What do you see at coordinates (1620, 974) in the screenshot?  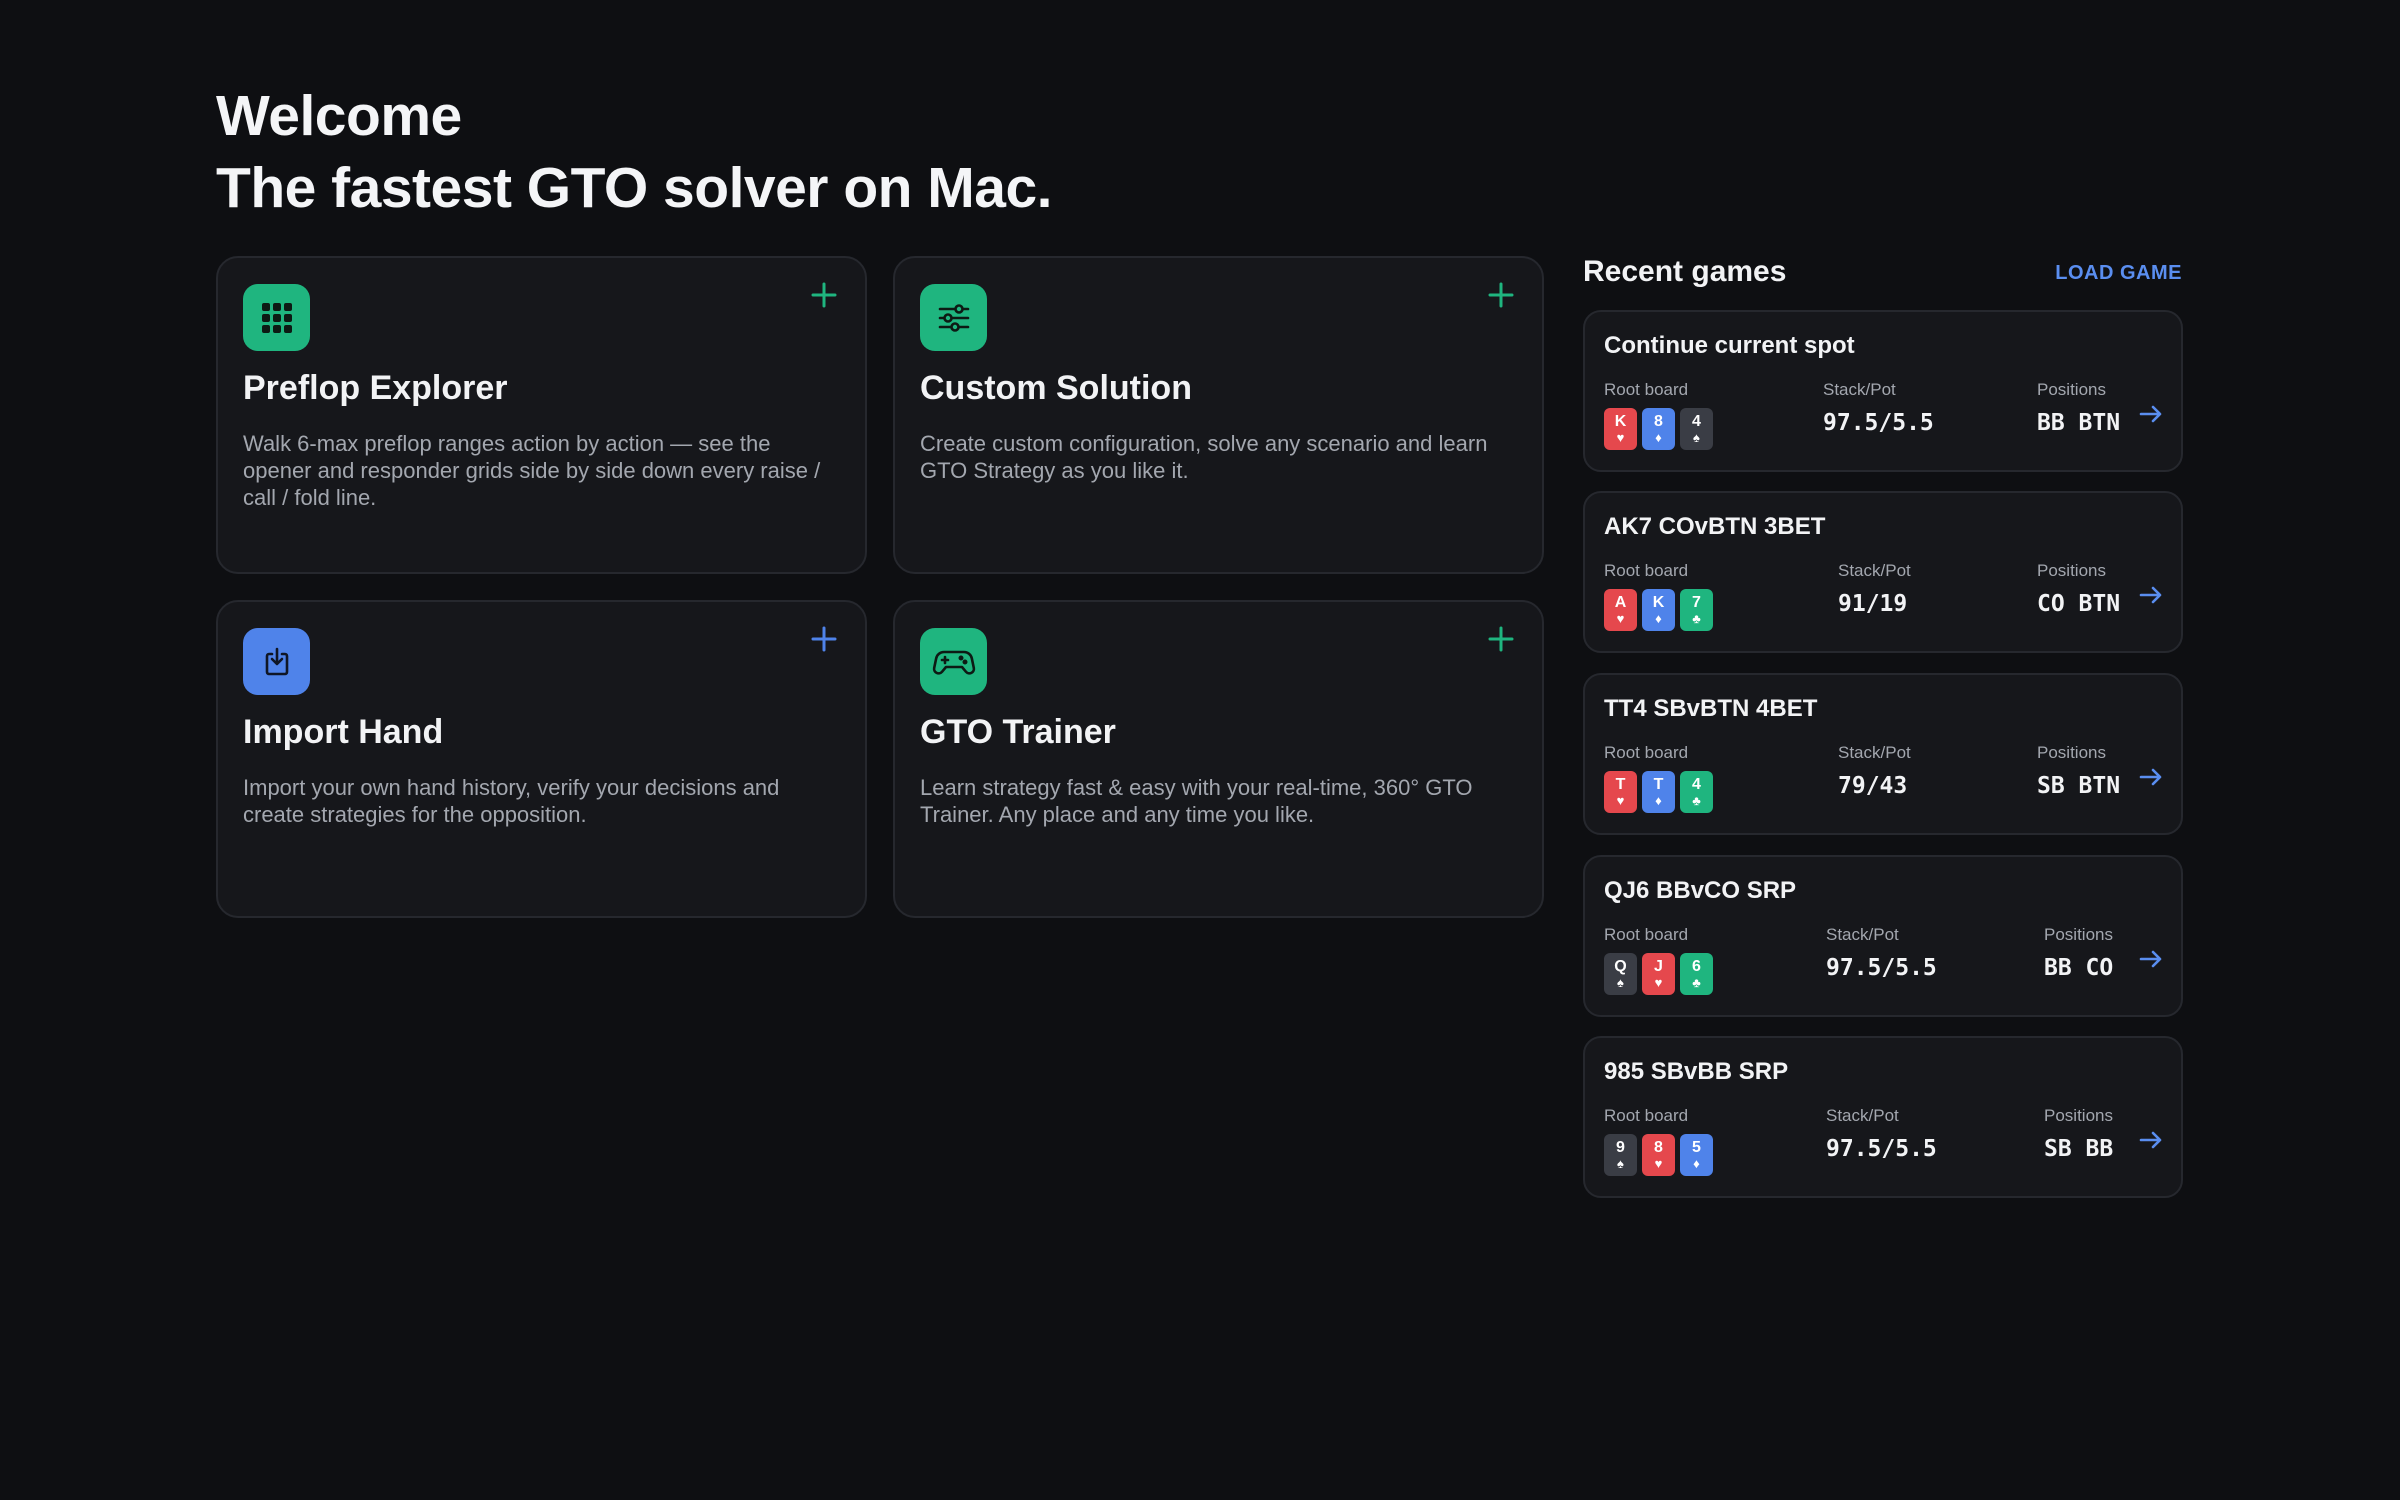 I see `playing-card: Q ♠` at bounding box center [1620, 974].